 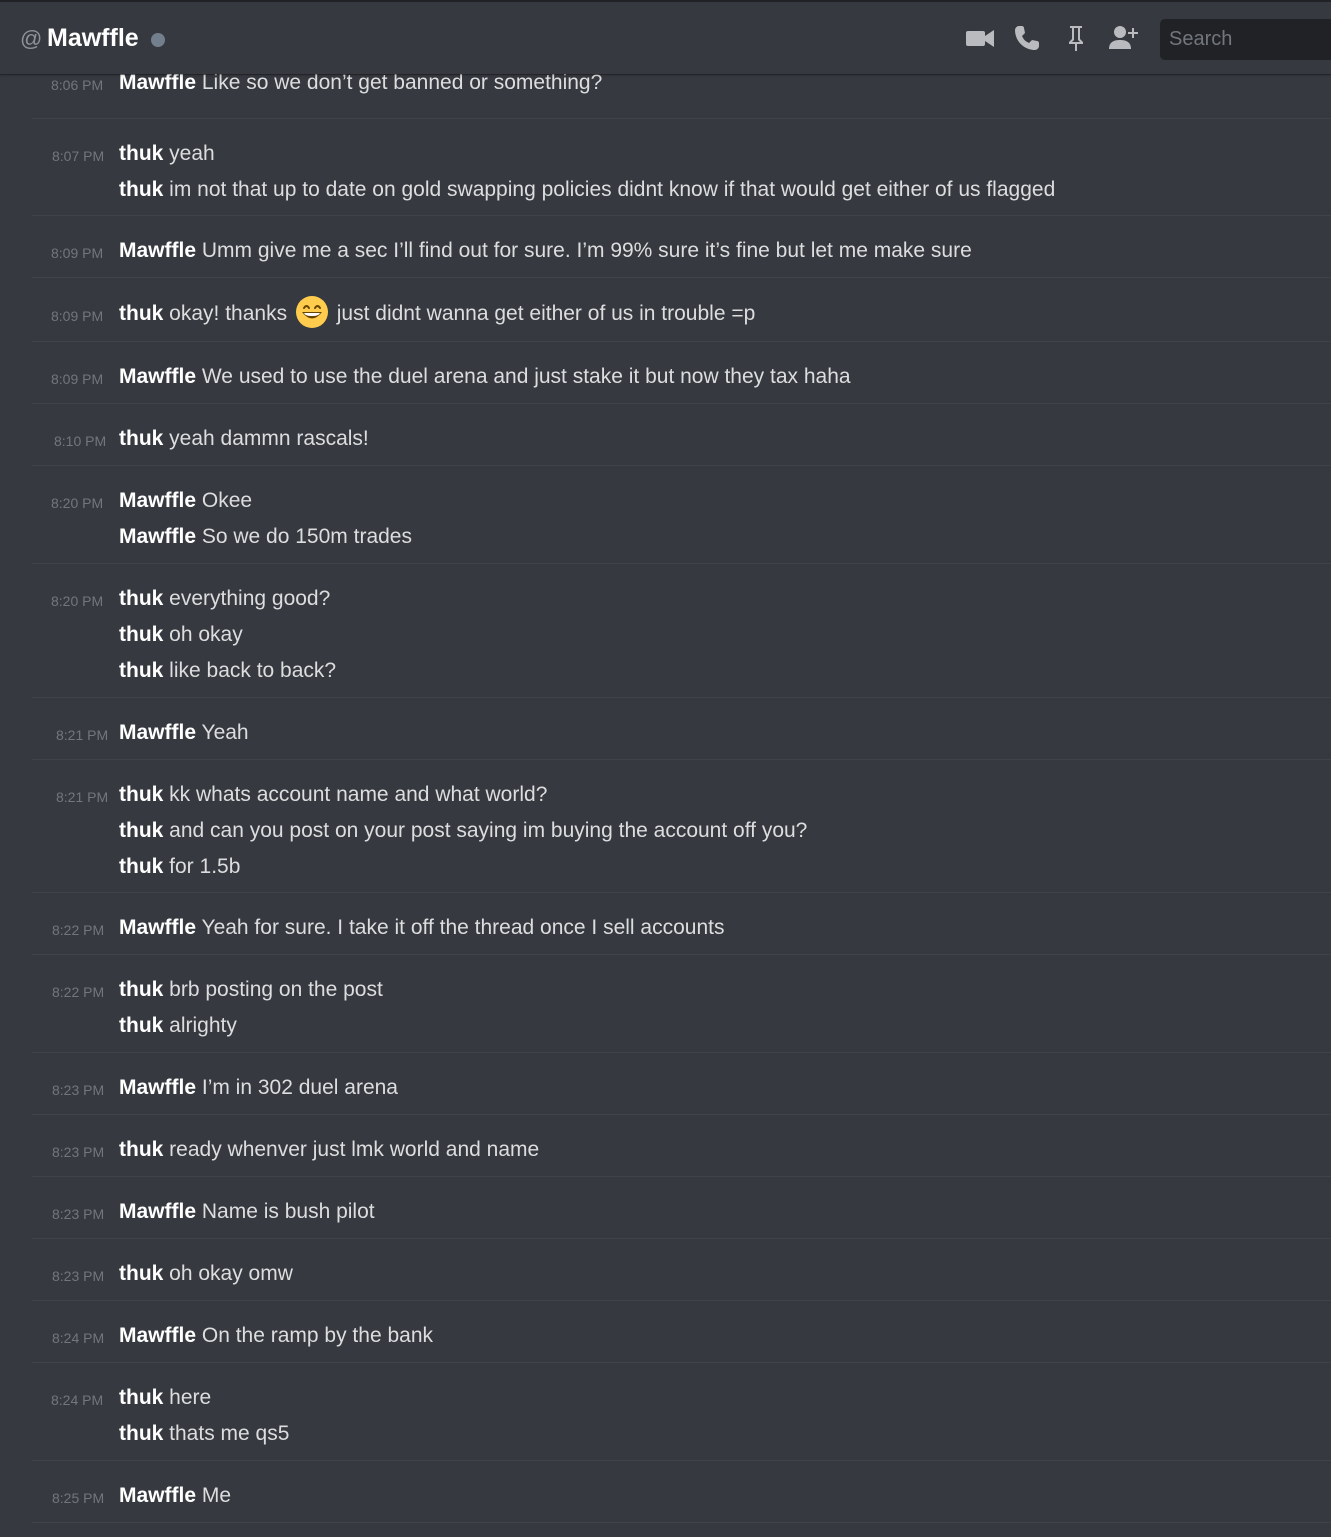 I want to click on message-group: 8:23 PM Mawffle Name is bush pilot, so click(x=681, y=1208).